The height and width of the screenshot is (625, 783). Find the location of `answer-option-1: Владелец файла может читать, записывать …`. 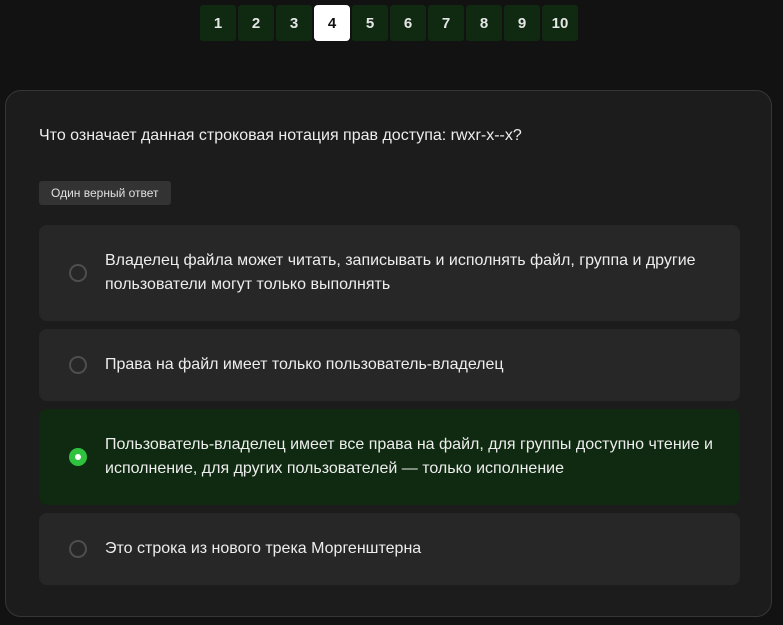

answer-option-1: Владелец файла может читать, записывать … is located at coordinates (389, 273).